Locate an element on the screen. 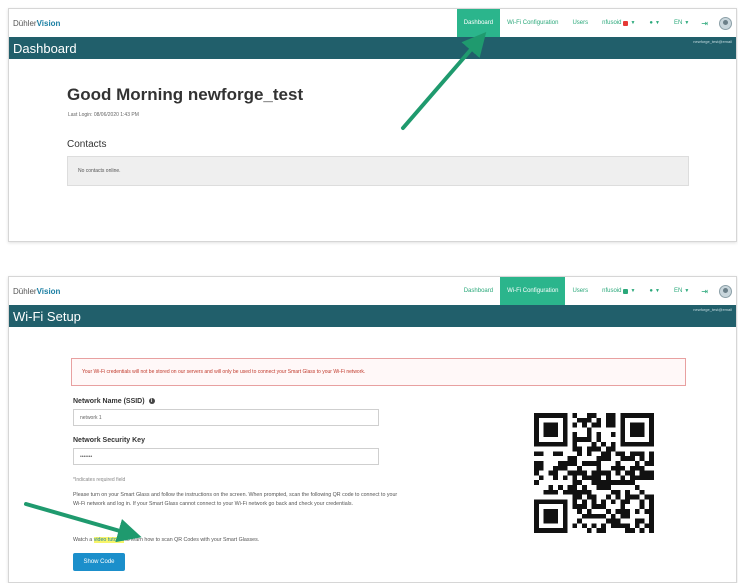  page-title: Wi-Fi Setup is located at coordinates (47, 316).